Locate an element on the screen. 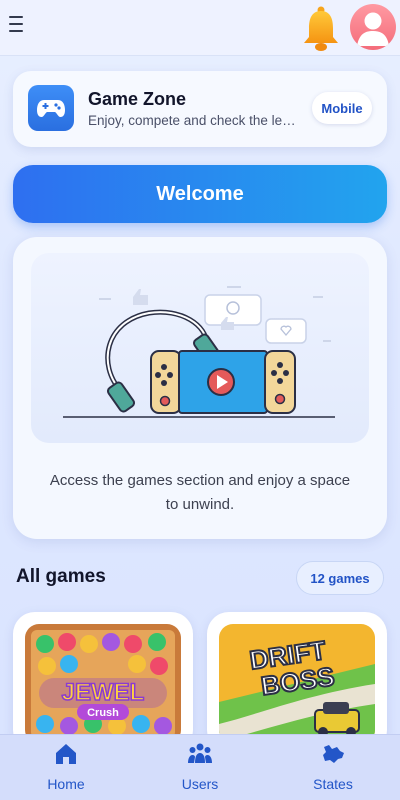 The width and height of the screenshot is (400, 800). gamepad-icon is located at coordinates (51, 108).